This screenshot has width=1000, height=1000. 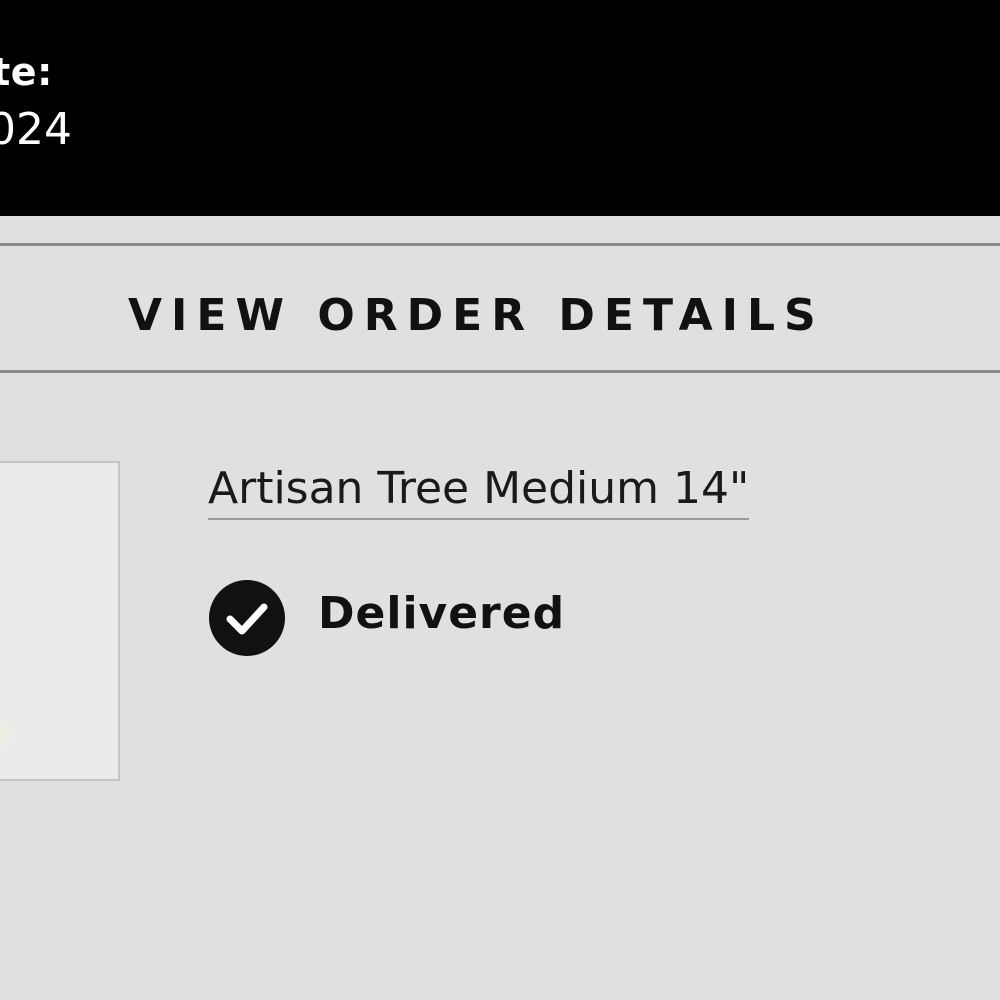 What do you see at coordinates (500, 371) in the screenshot?
I see `divider-bottom` at bounding box center [500, 371].